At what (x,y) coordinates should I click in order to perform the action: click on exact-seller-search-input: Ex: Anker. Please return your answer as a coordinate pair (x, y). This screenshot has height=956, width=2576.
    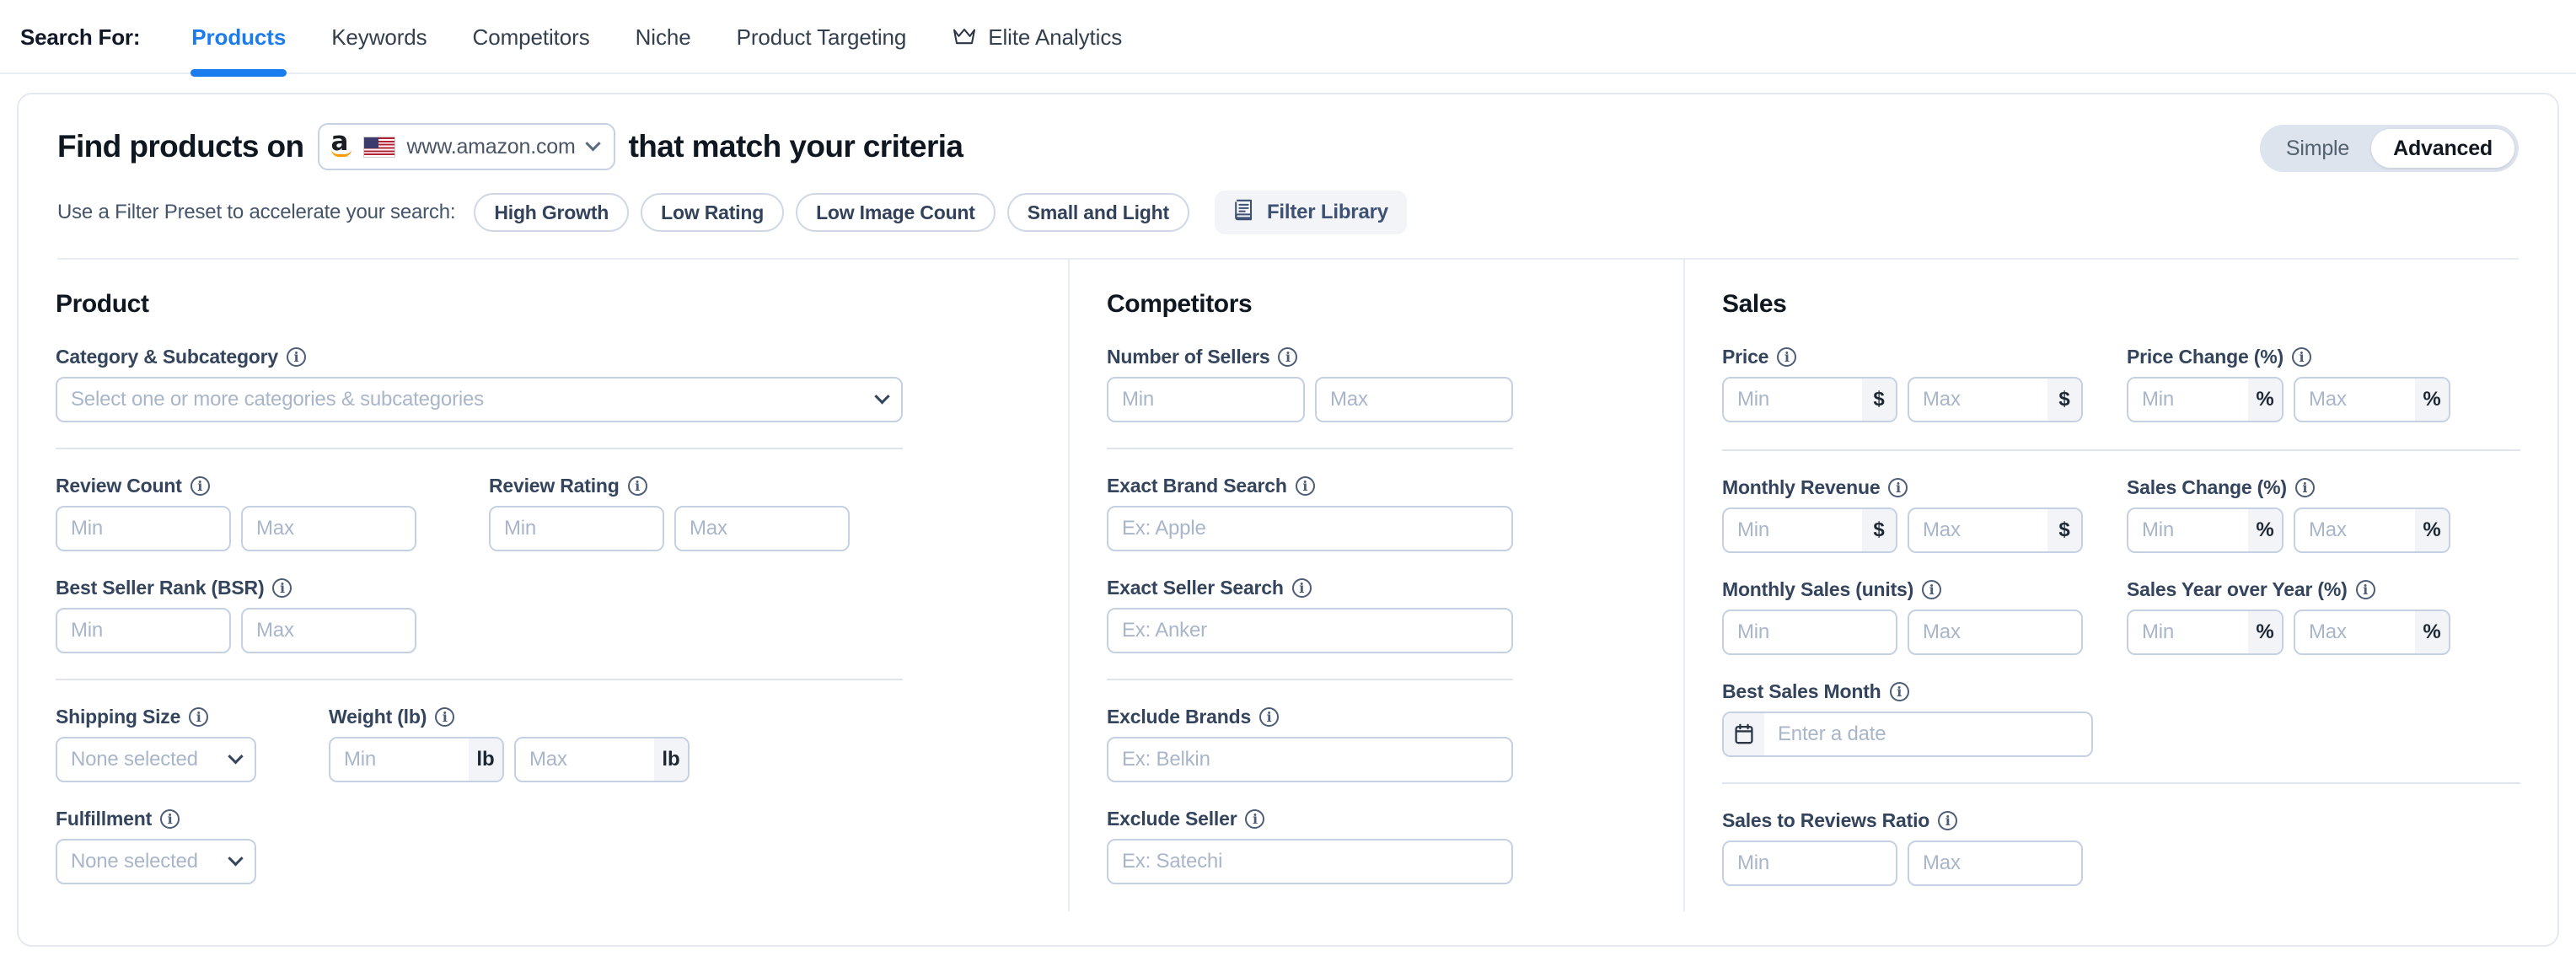
    Looking at the image, I should click on (1310, 630).